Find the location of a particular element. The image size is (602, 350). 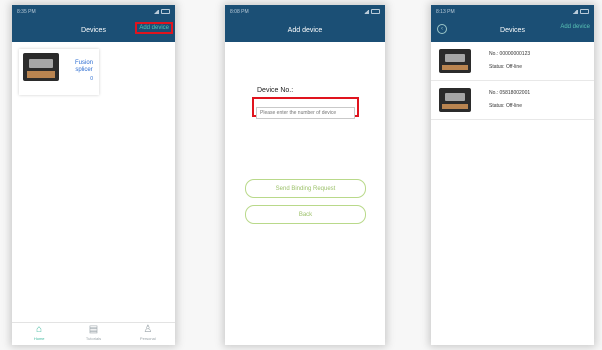

device-number-field-highlight is located at coordinates (305, 108).